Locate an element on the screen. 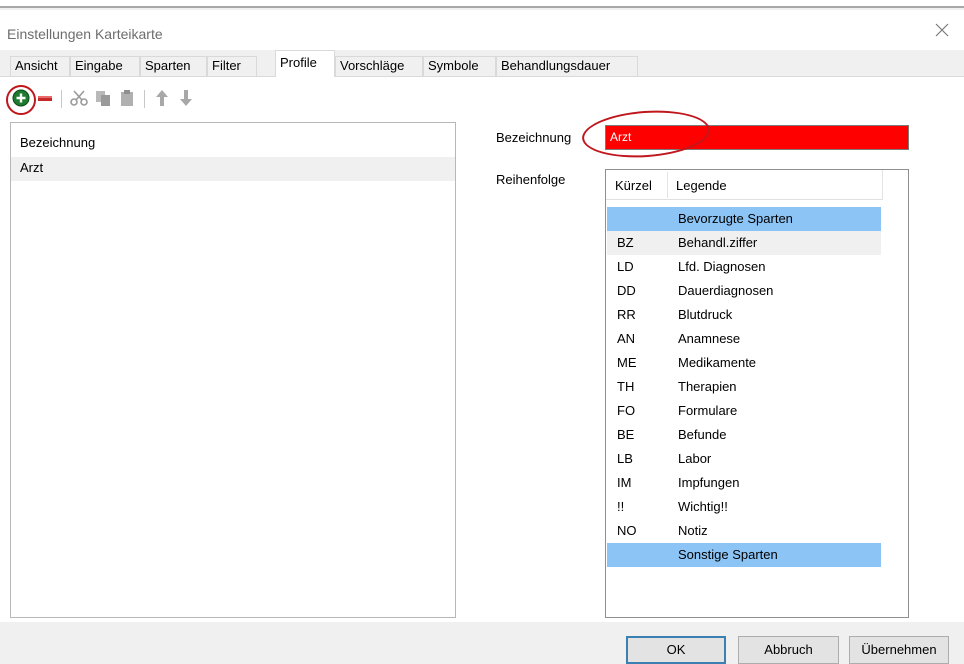  row-legend: Notiz is located at coordinates (693, 530).